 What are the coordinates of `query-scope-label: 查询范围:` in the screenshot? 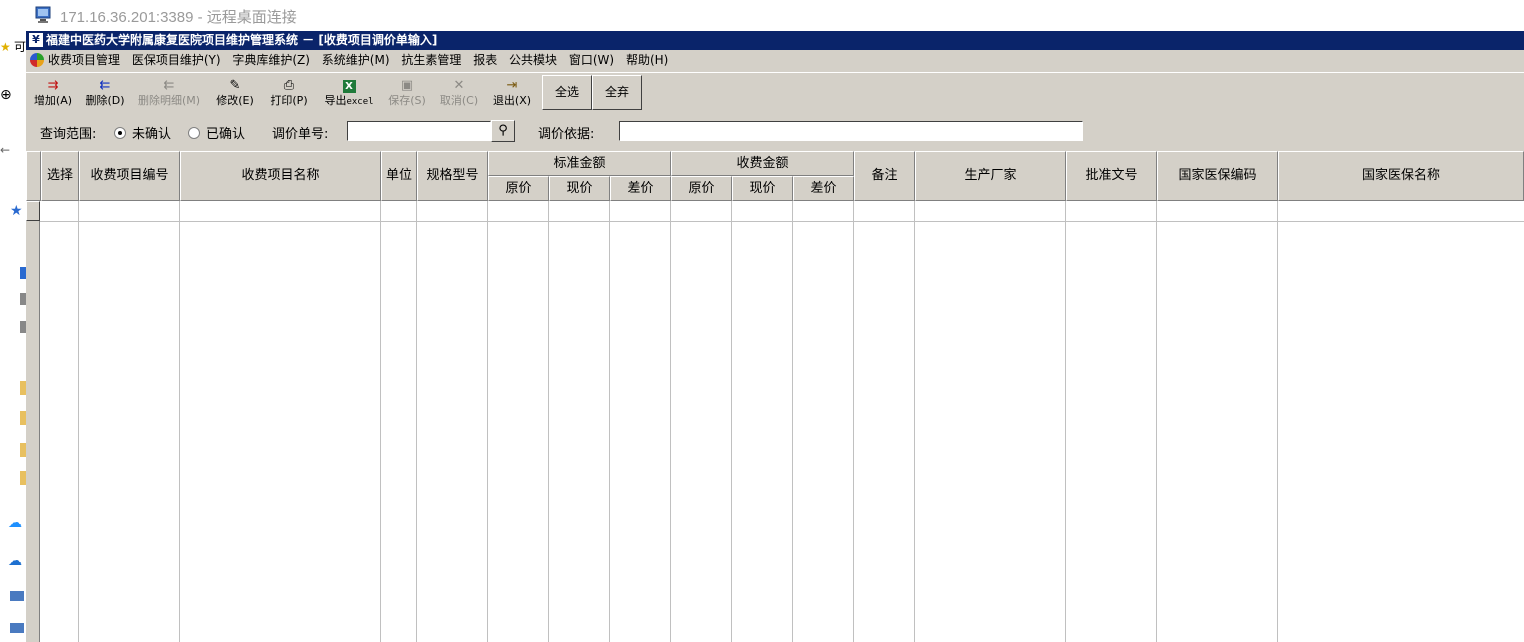 It's located at (68, 134).